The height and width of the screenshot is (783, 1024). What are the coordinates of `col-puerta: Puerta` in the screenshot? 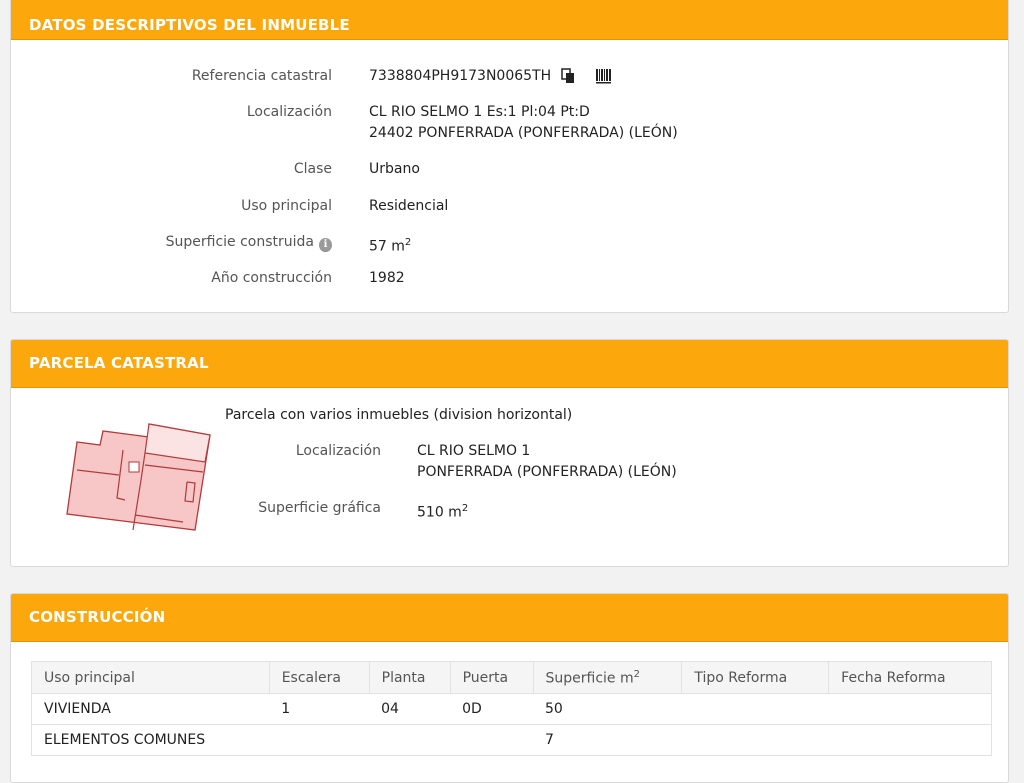 It's located at (491, 677).